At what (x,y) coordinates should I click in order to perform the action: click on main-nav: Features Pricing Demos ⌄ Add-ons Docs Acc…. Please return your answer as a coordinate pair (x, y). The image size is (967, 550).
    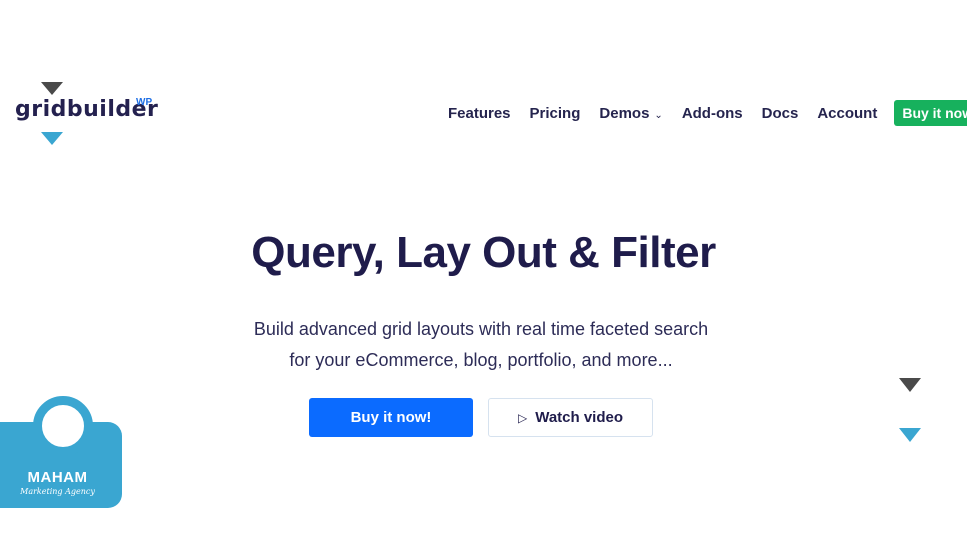
    Looking at the image, I should click on (707, 113).